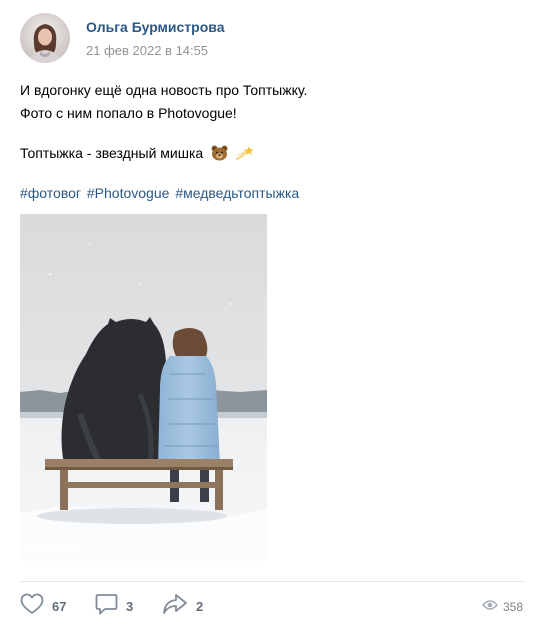 Image resolution: width=550 pixels, height=631 pixels. Describe the element at coordinates (237, 193) in the screenshot. I see `hashtag-link: #медведьтоптыжка` at that location.